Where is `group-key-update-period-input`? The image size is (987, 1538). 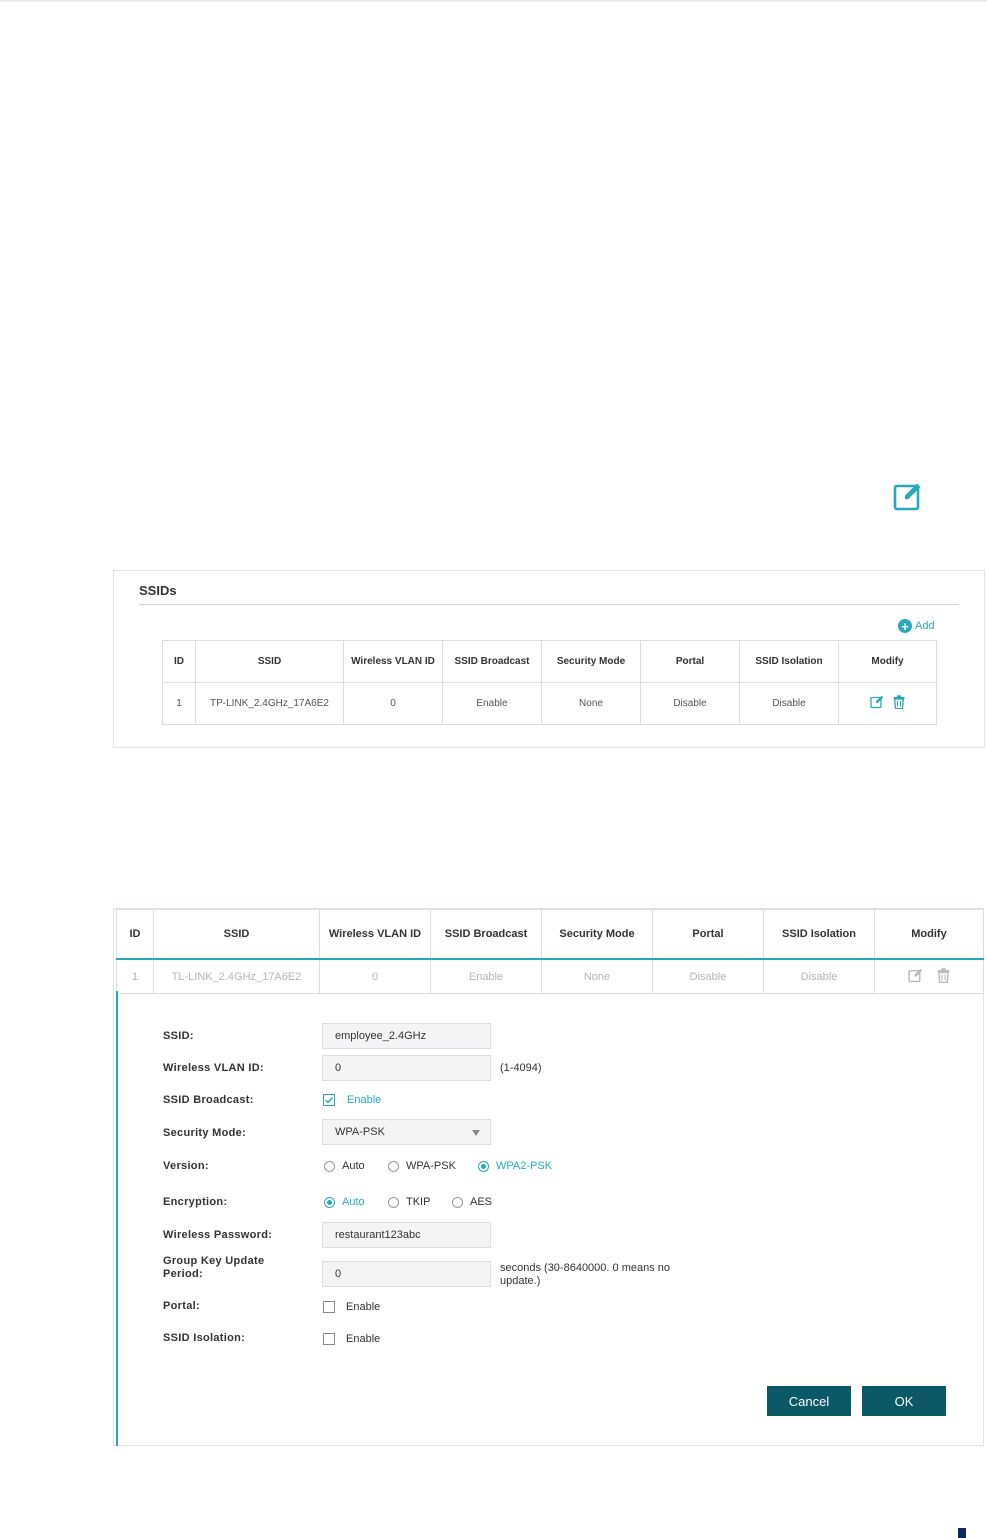
group-key-update-period-input is located at coordinates (406, 1274).